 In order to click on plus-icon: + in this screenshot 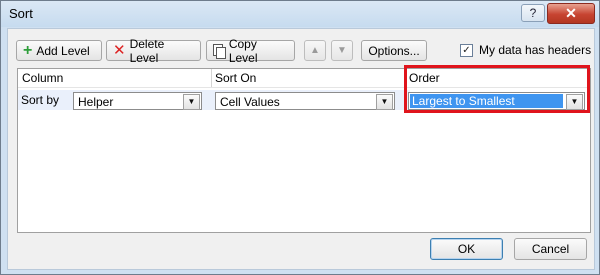, I will do `click(28, 50)`.